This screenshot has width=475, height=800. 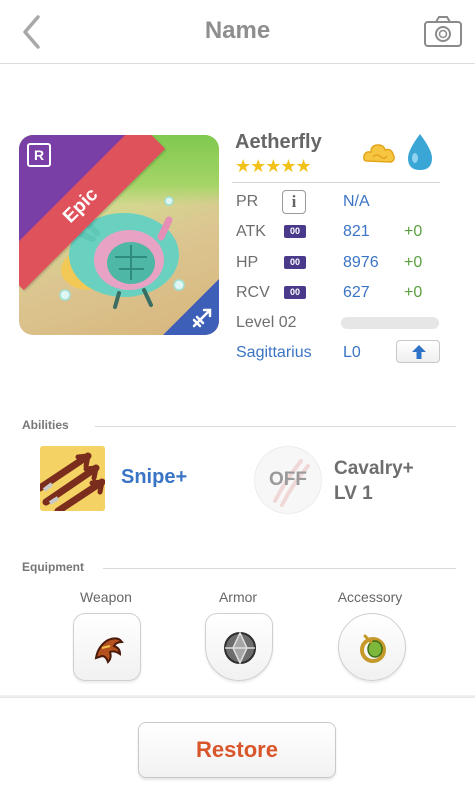 What do you see at coordinates (275, 426) in the screenshot?
I see `abilities-divider` at bounding box center [275, 426].